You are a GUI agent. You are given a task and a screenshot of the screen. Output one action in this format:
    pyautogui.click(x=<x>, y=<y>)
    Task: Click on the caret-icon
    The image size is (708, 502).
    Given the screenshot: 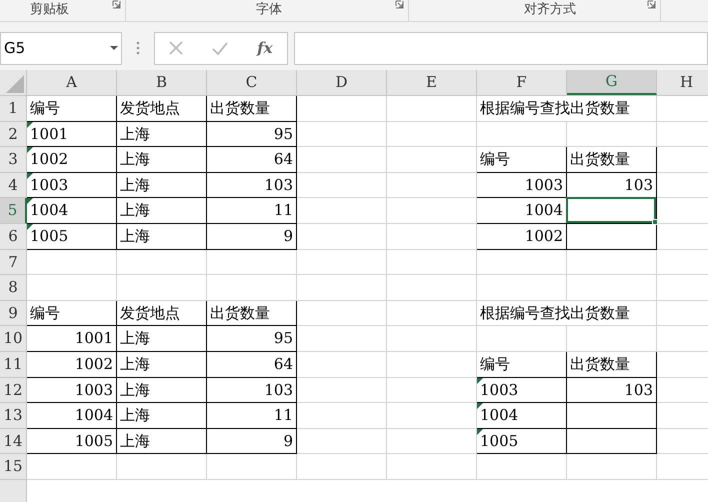 What is the action you would take?
    pyautogui.click(x=114, y=48)
    